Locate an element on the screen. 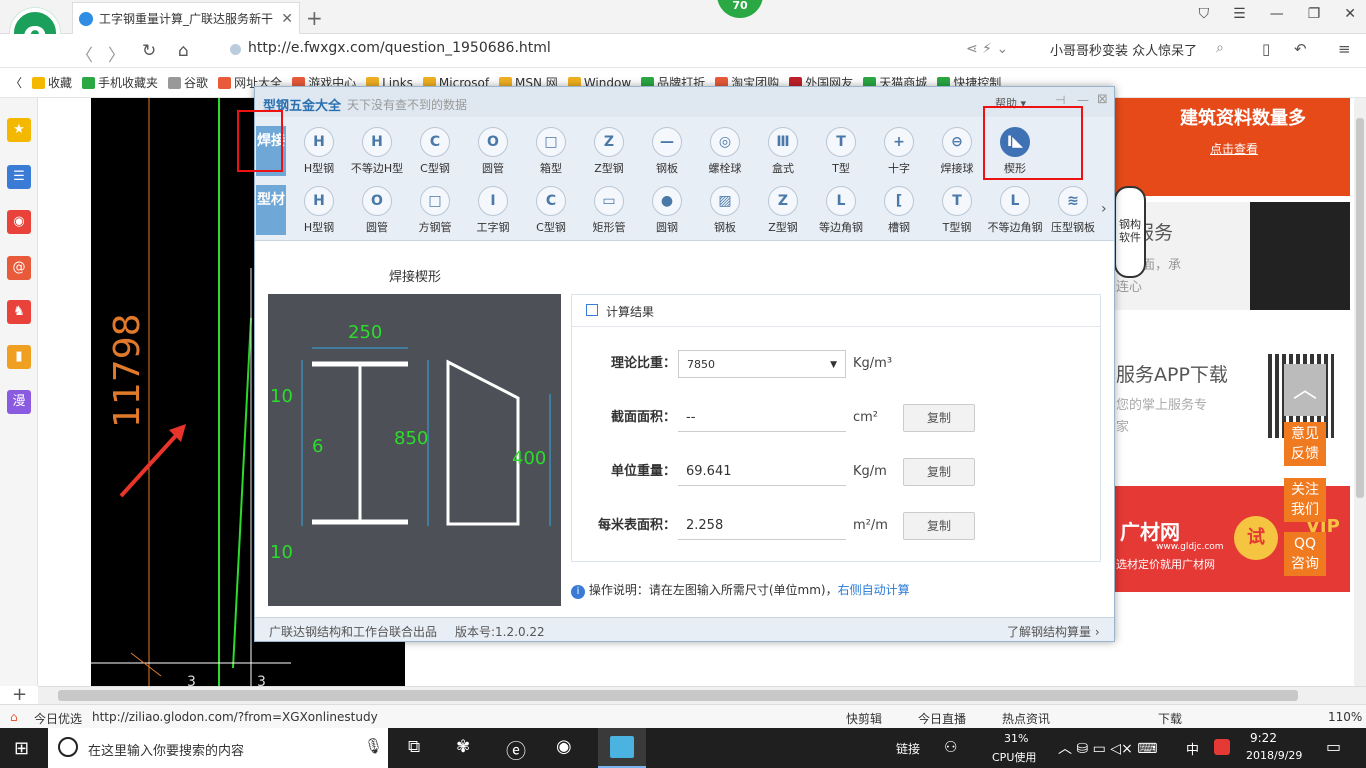 This screenshot has height=768, width=1366. list-icon: ☰ is located at coordinates (19, 177).